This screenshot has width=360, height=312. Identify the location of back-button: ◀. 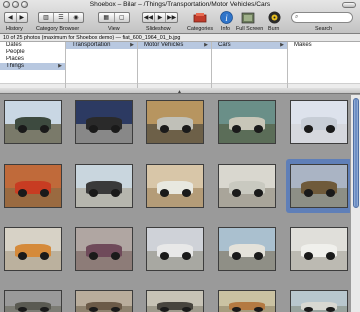
(11, 17).